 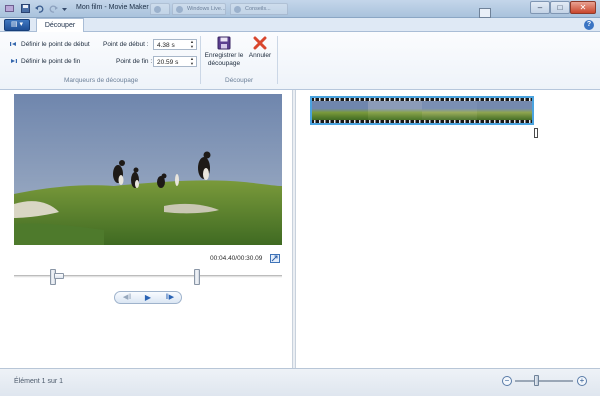 What do you see at coordinates (25, 8) in the screenshot?
I see `save-quick-icon` at bounding box center [25, 8].